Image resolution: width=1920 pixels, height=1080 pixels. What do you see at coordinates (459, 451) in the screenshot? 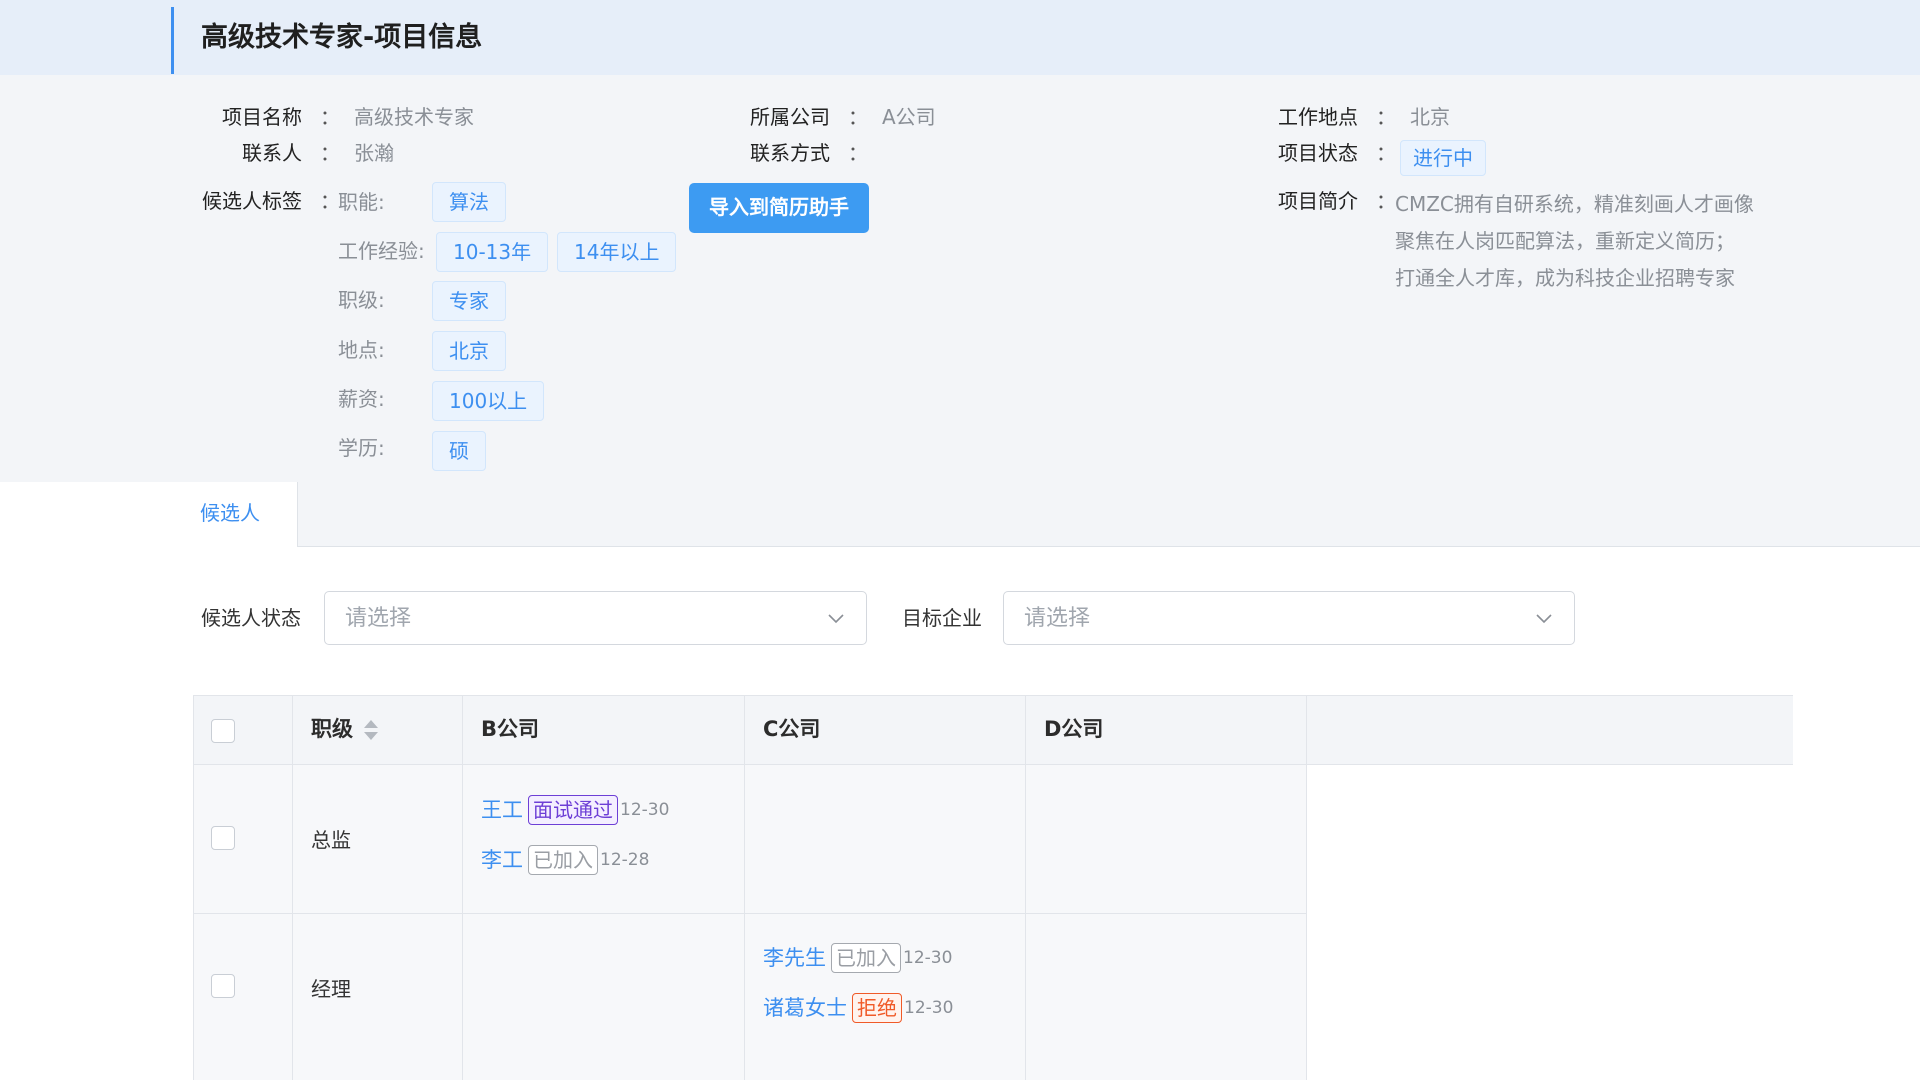
I see `tag-education: 硕` at bounding box center [459, 451].